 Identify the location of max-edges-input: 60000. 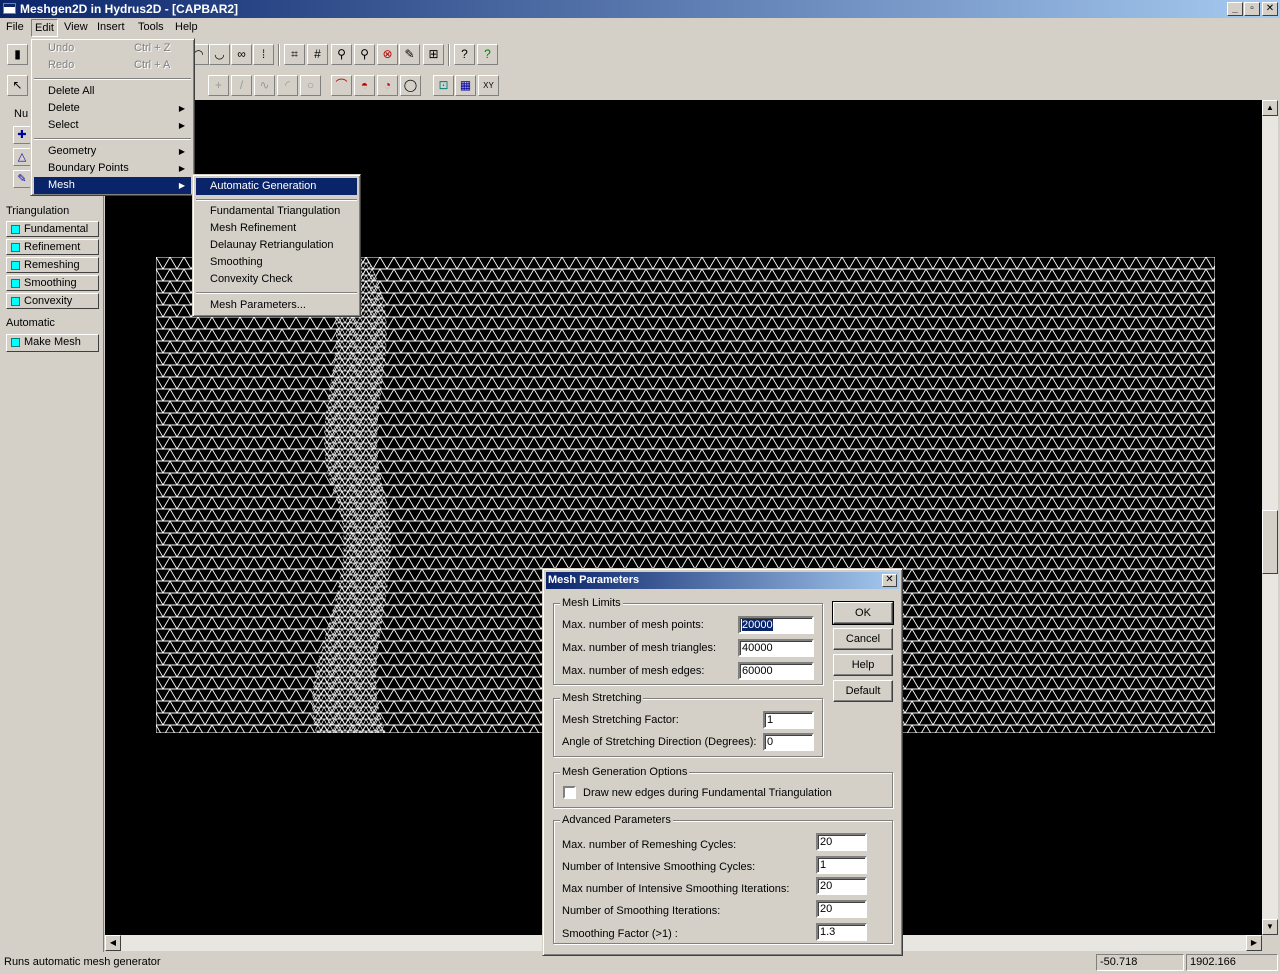
(776, 671).